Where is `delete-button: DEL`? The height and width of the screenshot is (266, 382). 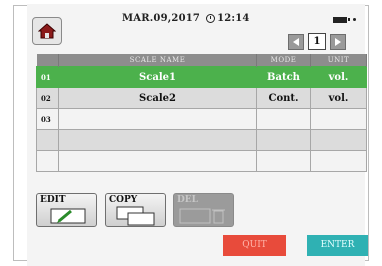 delete-button: DEL is located at coordinates (203, 210).